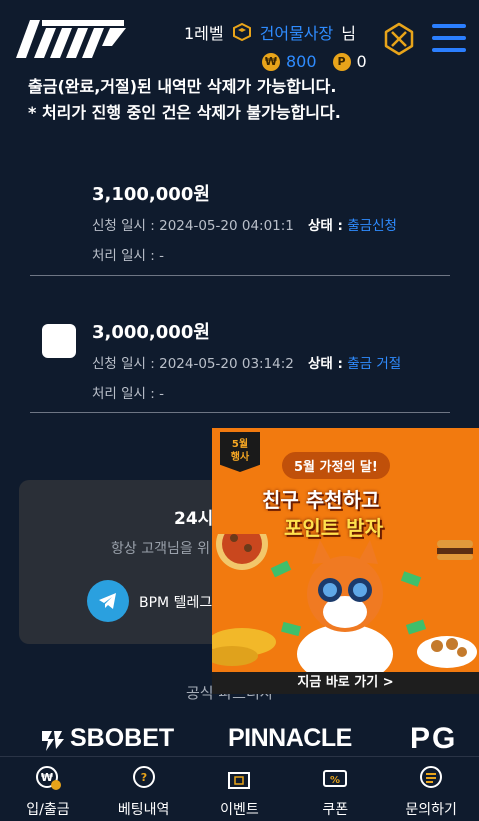  I want to click on pg-logo: PG, so click(434, 738).